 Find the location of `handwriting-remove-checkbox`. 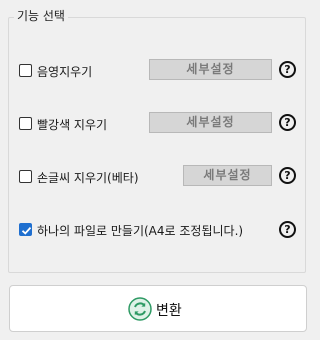

handwriting-remove-checkbox is located at coordinates (25, 176).